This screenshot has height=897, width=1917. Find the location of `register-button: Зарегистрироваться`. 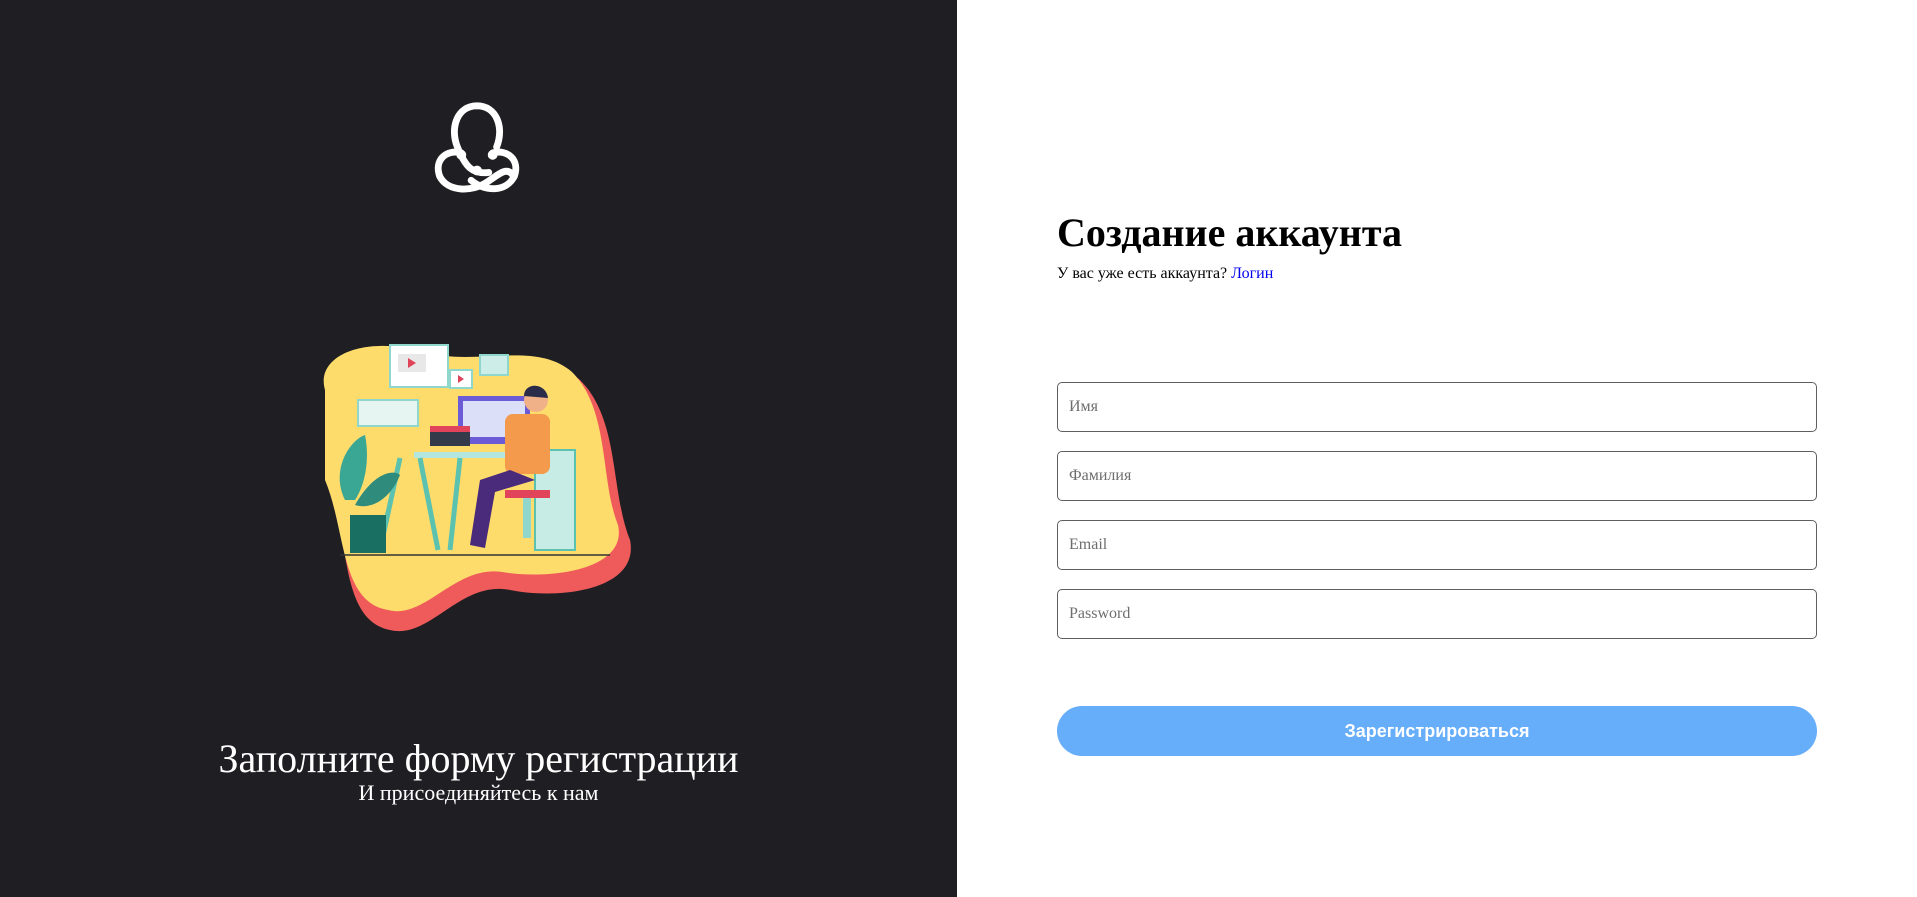

register-button: Зарегистрироваться is located at coordinates (1437, 731).